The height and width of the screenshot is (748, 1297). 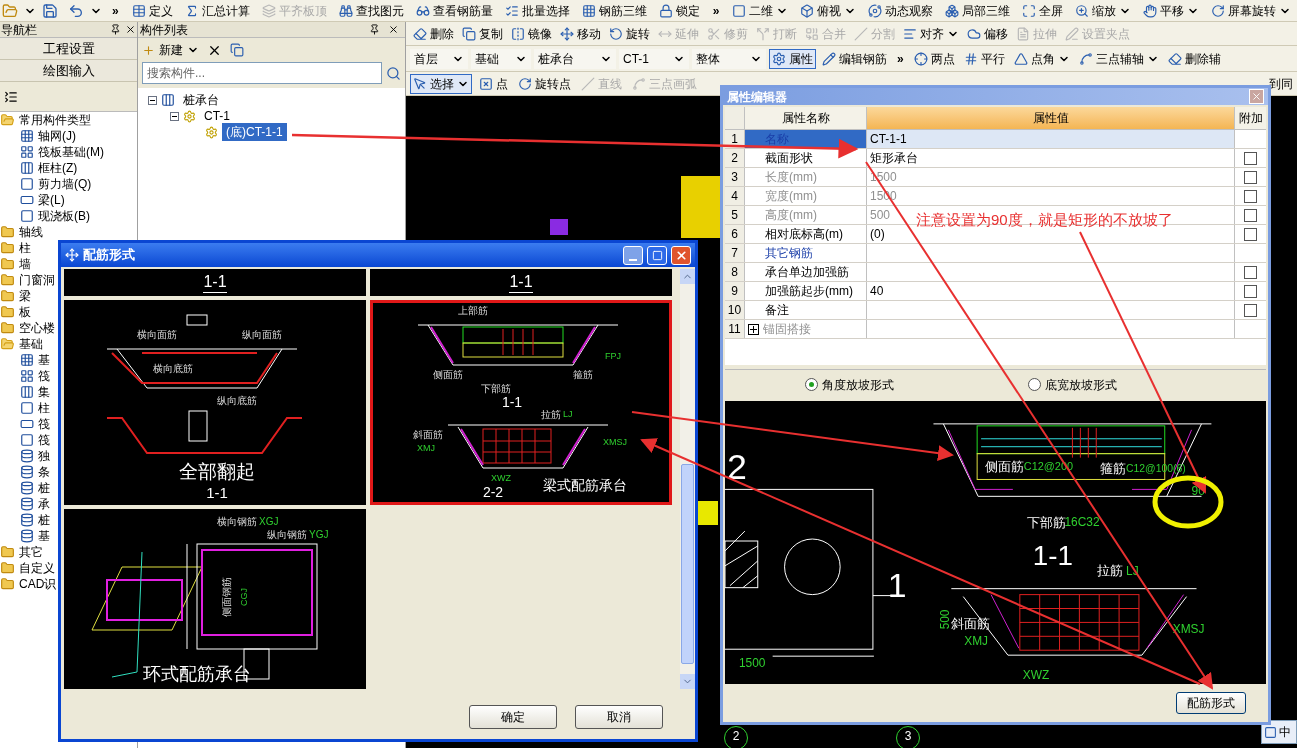 I want to click on component-tree-item: CT-1, so click(x=217, y=116).